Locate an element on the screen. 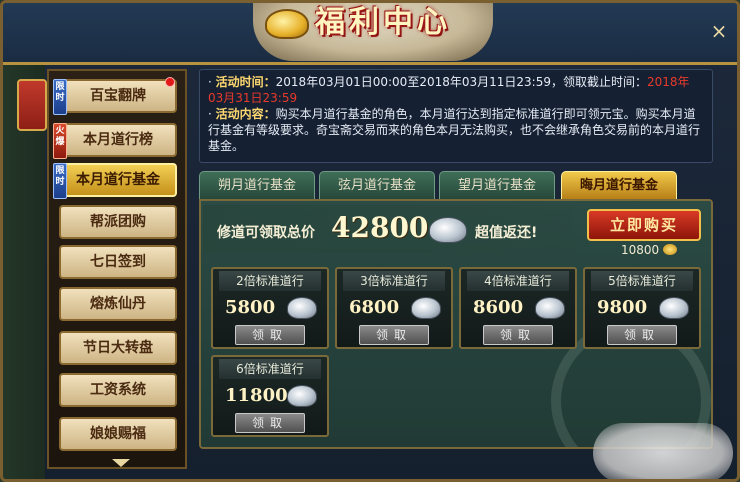 The width and height of the screenshot is (740, 482). sidebar-item-monthly-rank: 火爆 本月道行榜 is located at coordinates (115, 141).